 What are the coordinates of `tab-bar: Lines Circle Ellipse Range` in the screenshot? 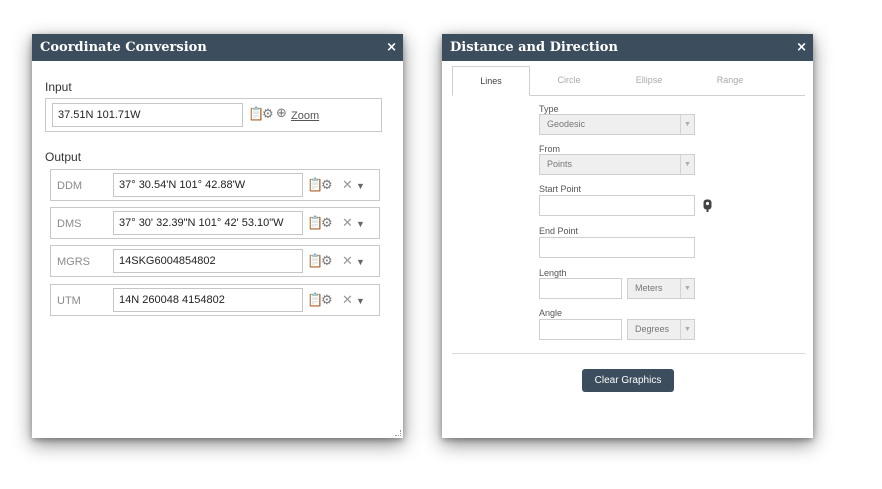 It's located at (628, 81).